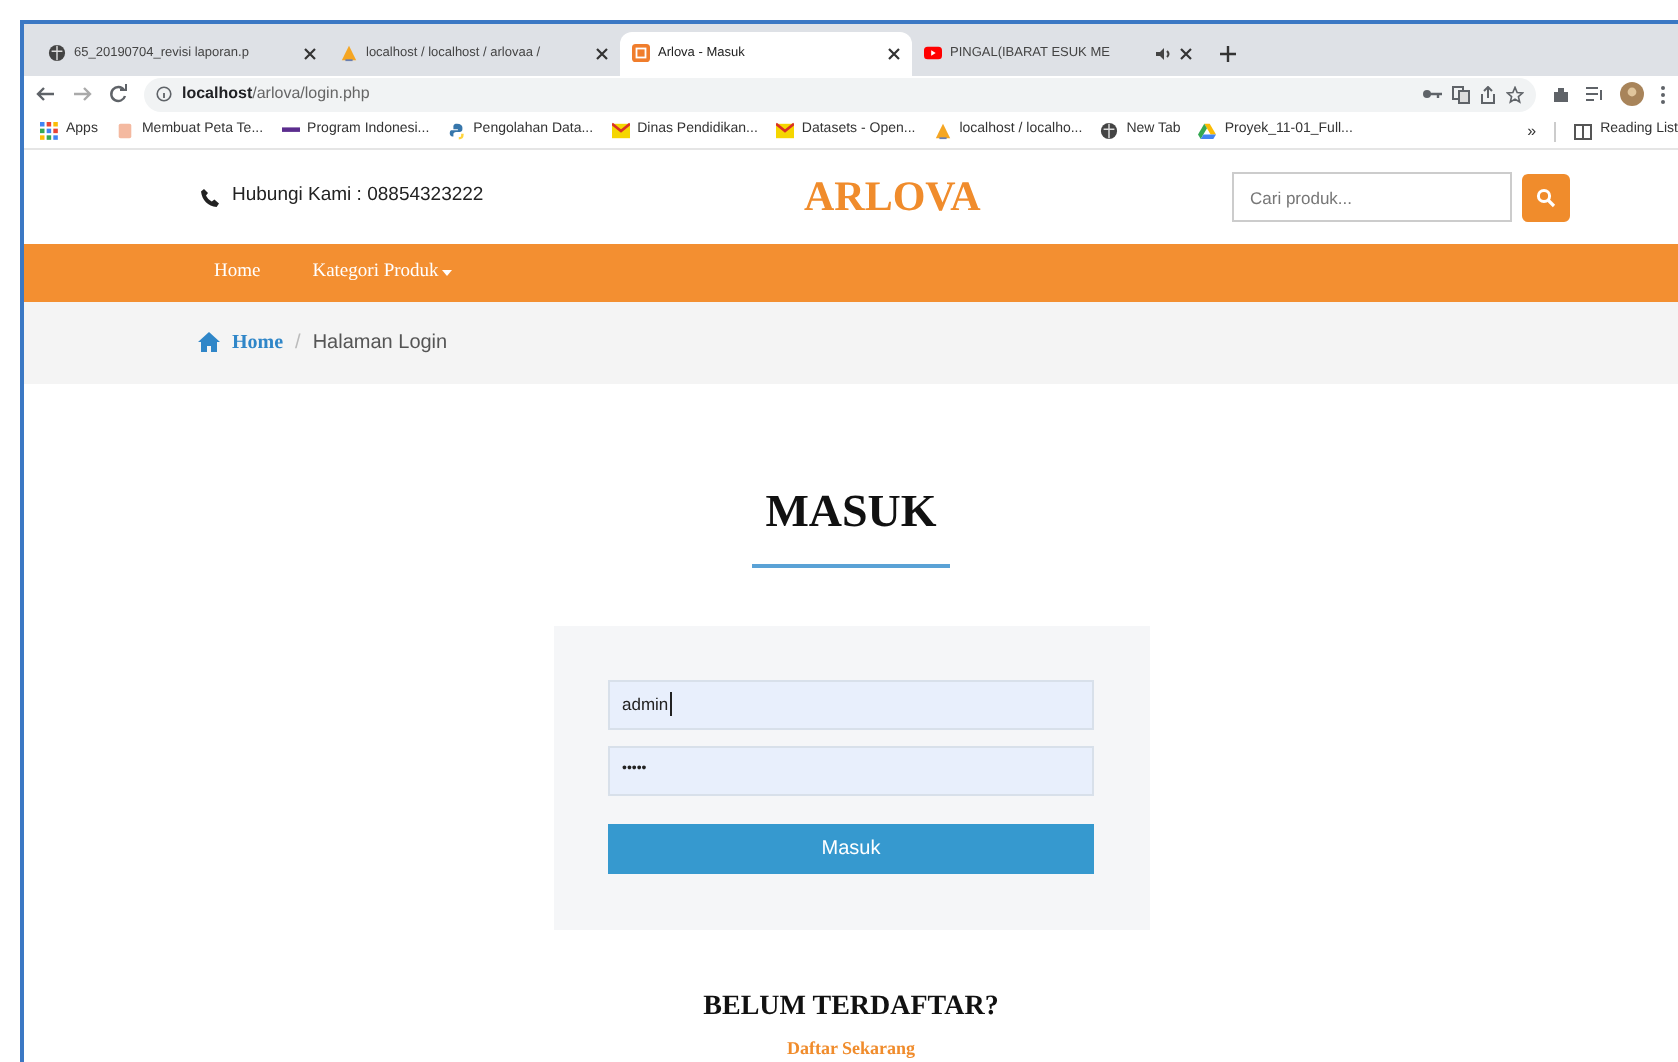  What do you see at coordinates (276, 94) in the screenshot?
I see `url-text: localhost/arlova/login.php` at bounding box center [276, 94].